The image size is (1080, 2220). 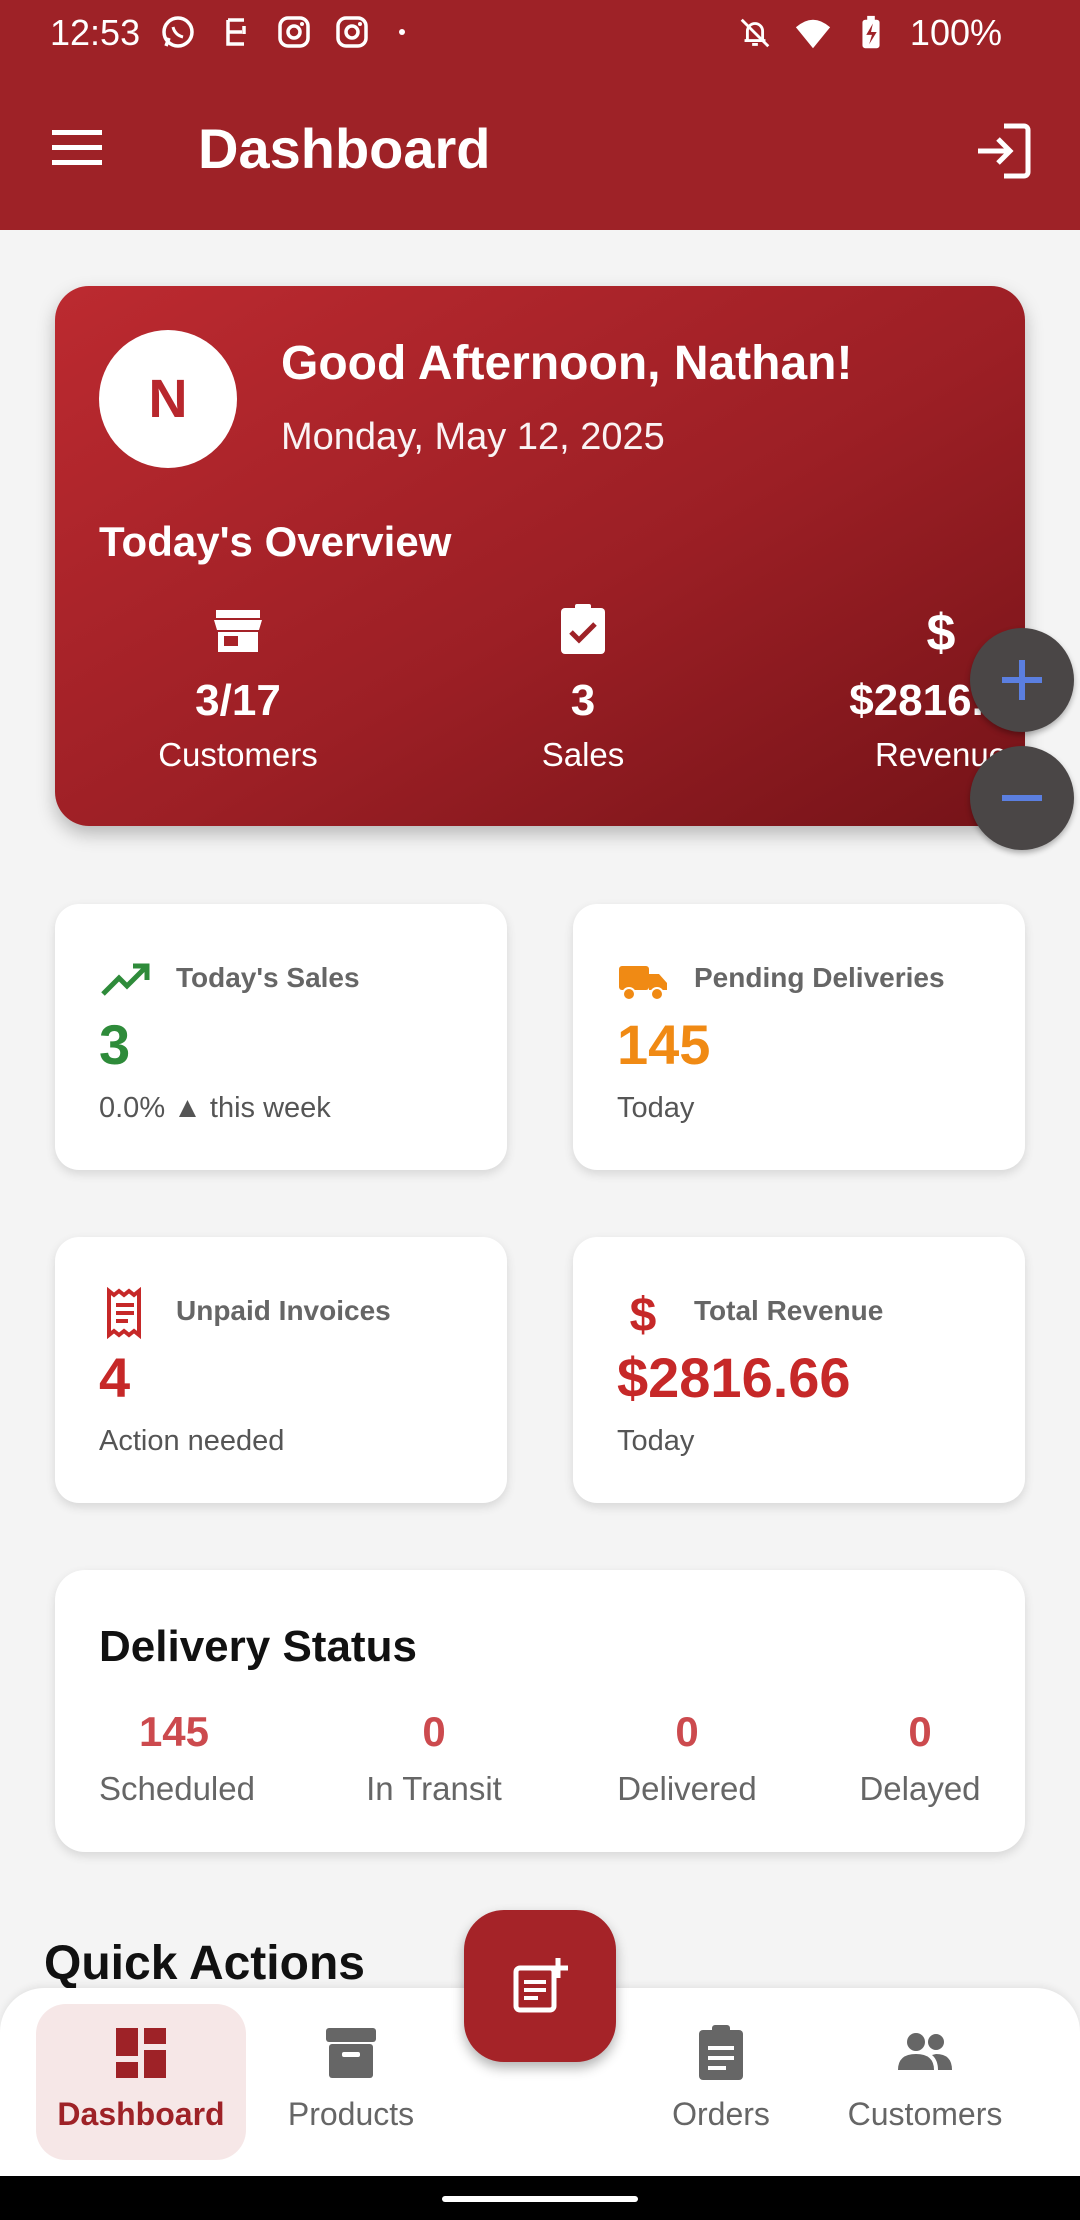 I want to click on wifi-icon, so click(x=813, y=34).